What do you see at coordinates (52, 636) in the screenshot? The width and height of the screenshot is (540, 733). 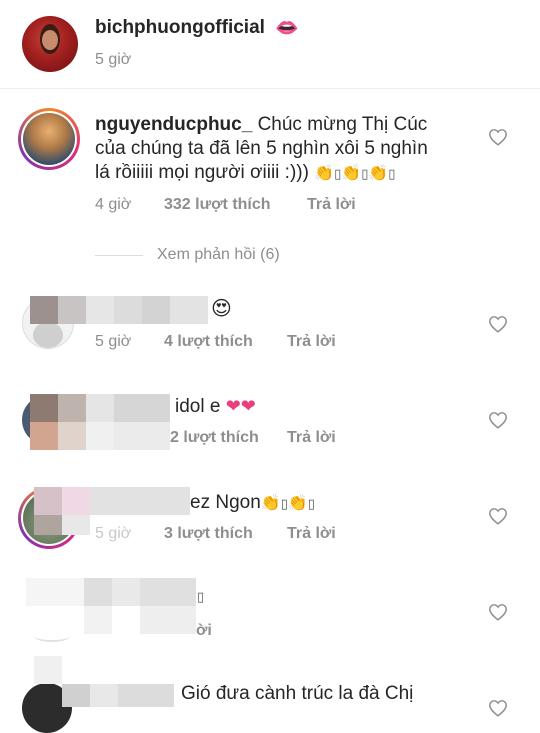 I see `comment-5-avatar-edge` at bounding box center [52, 636].